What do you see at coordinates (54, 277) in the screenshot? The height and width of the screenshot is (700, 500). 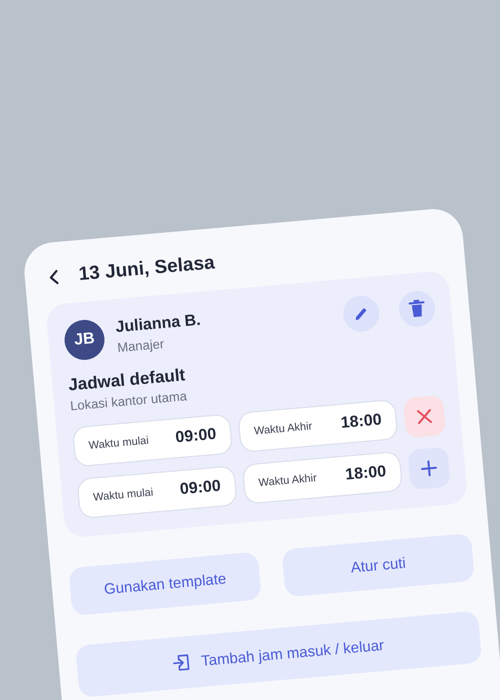 I see `back-icon` at bounding box center [54, 277].